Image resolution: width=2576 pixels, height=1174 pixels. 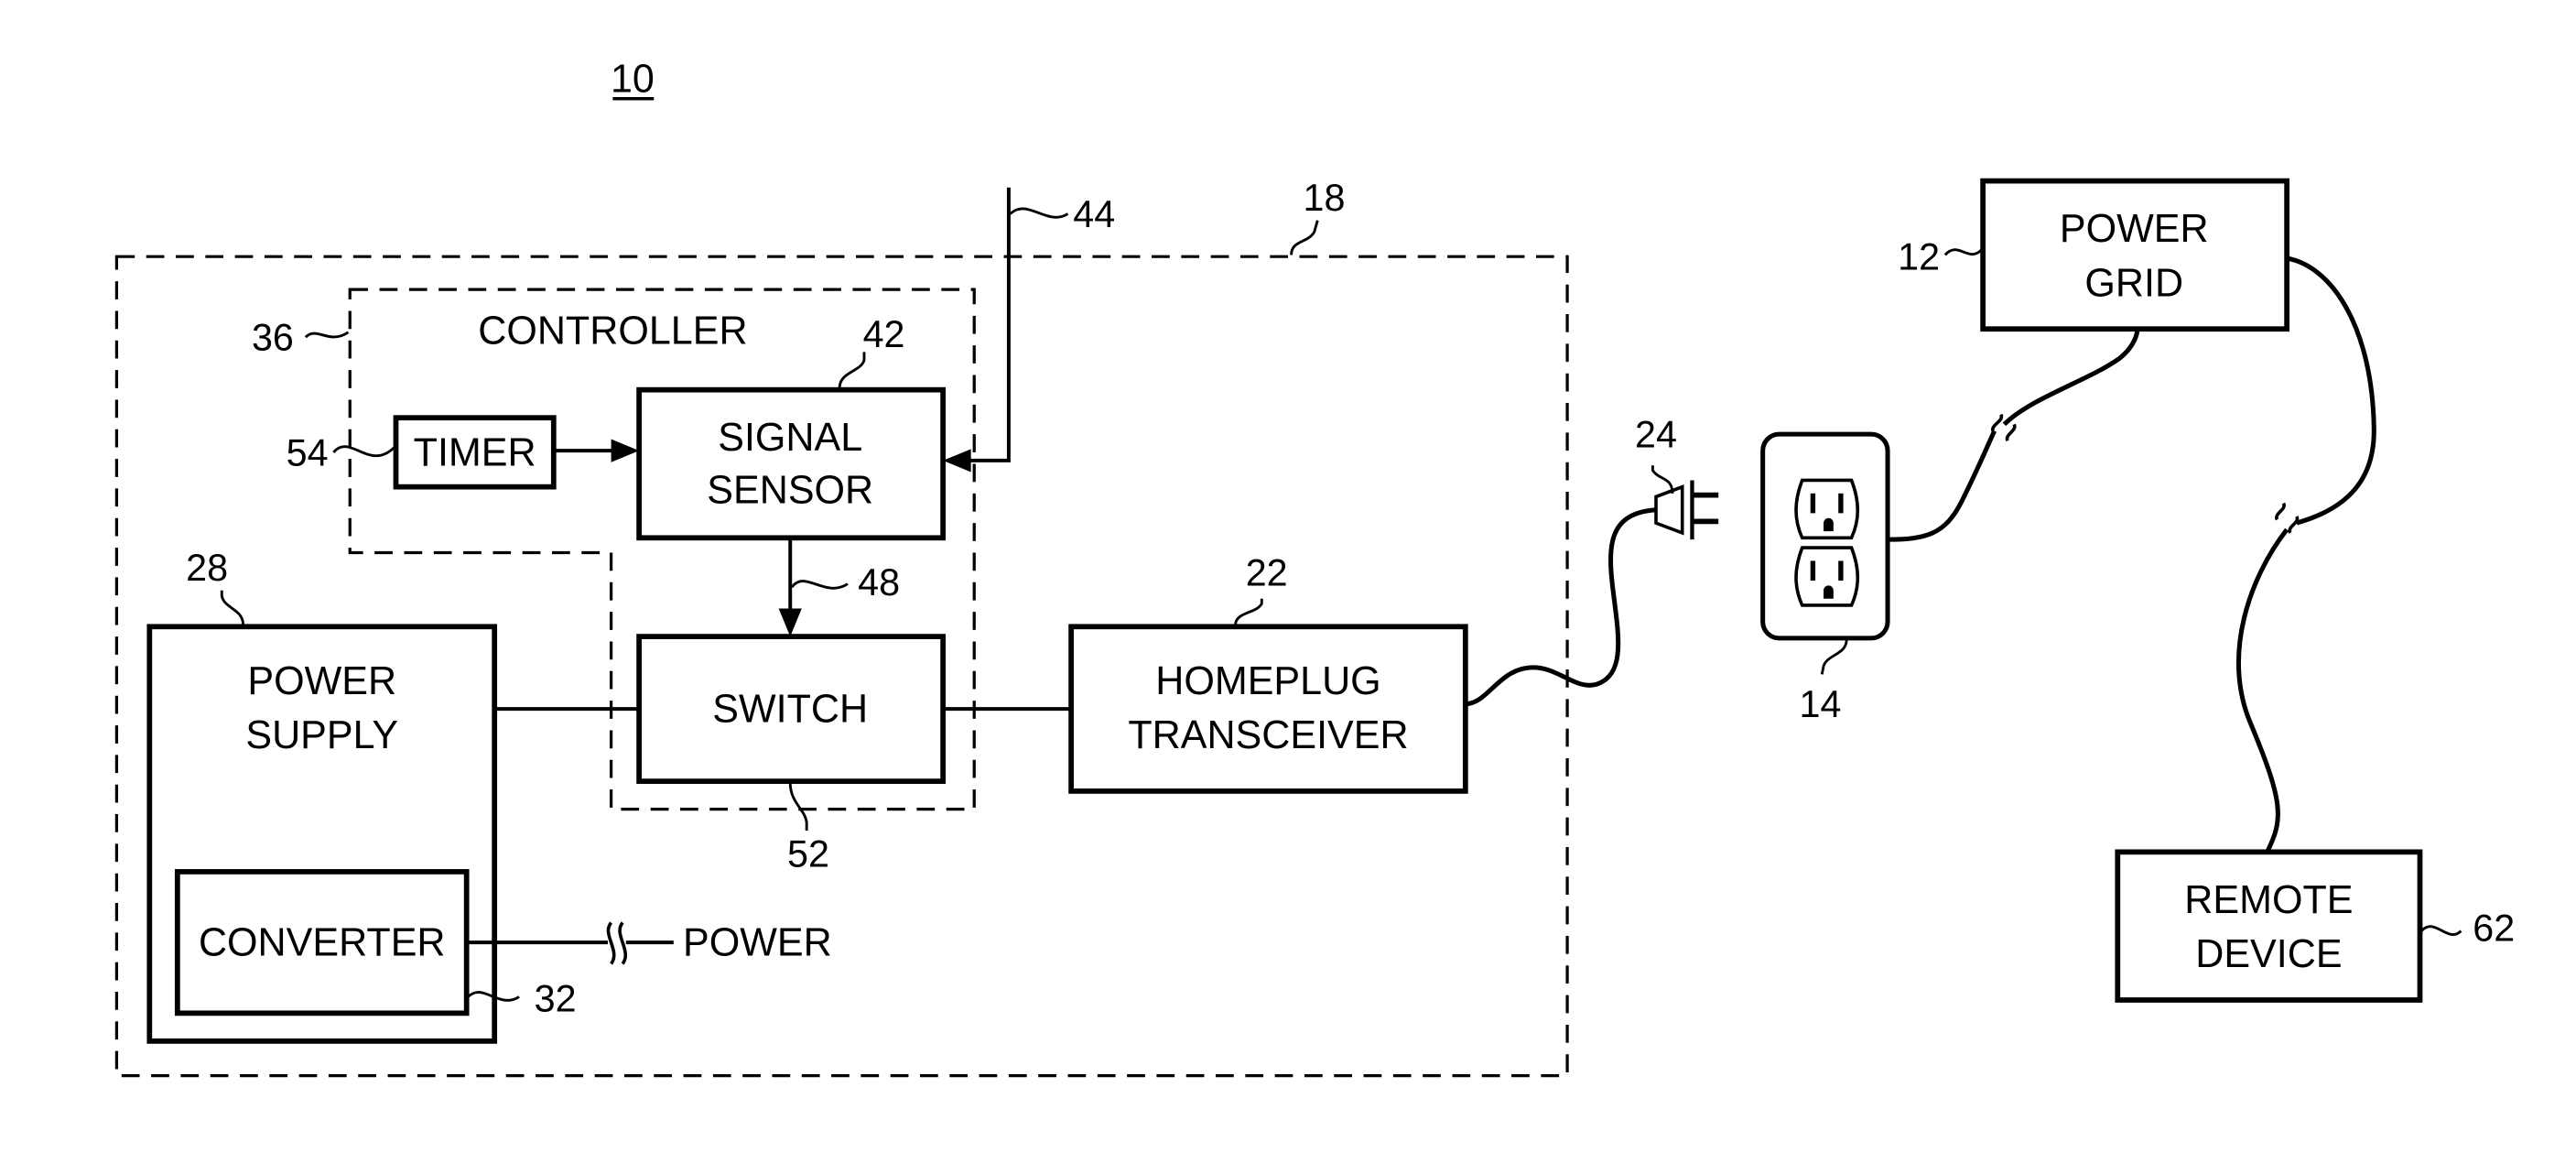 I want to click on outlet-top-slot-left, so click(x=1813, y=504).